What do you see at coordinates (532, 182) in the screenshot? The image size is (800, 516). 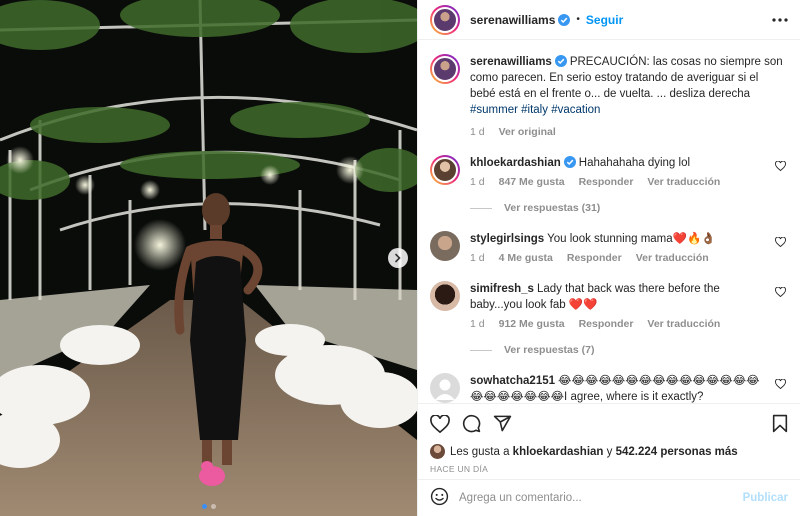 I see `comment-likes: 847 Me gusta` at bounding box center [532, 182].